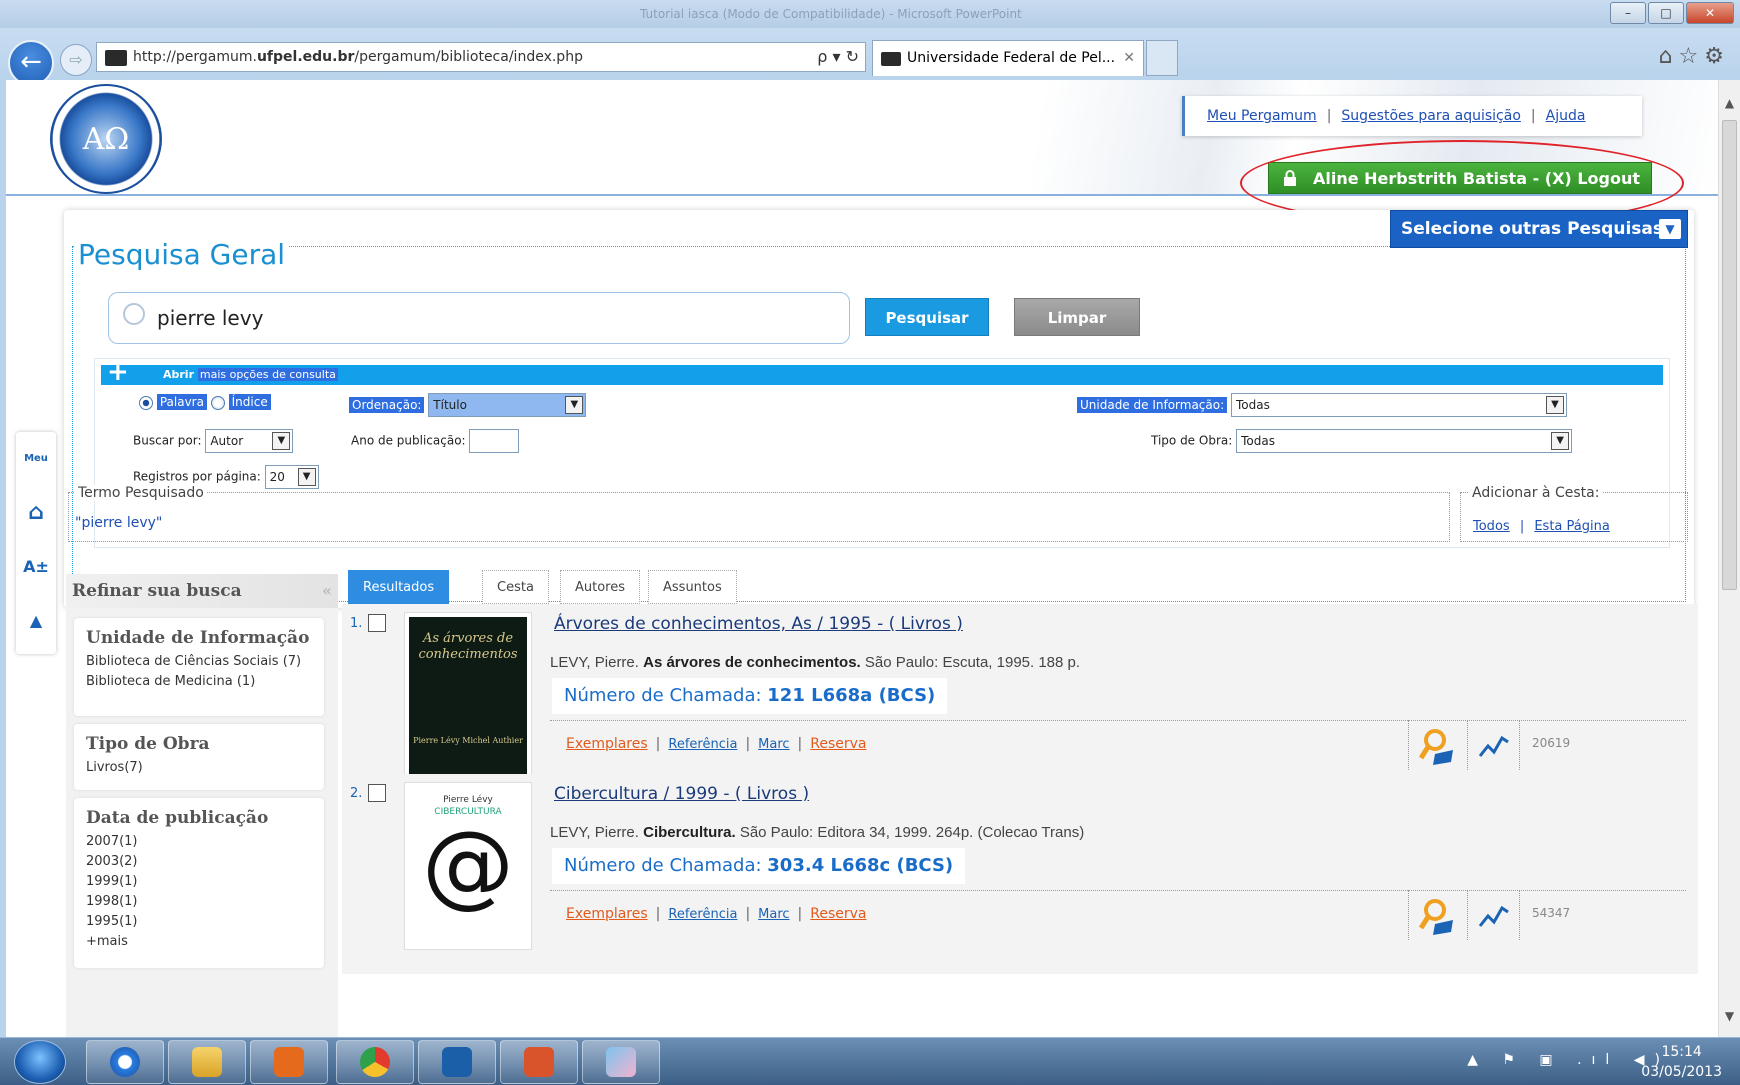 The height and width of the screenshot is (1085, 1740). I want to click on record-author: LEVY, Pierre., so click(594, 832).